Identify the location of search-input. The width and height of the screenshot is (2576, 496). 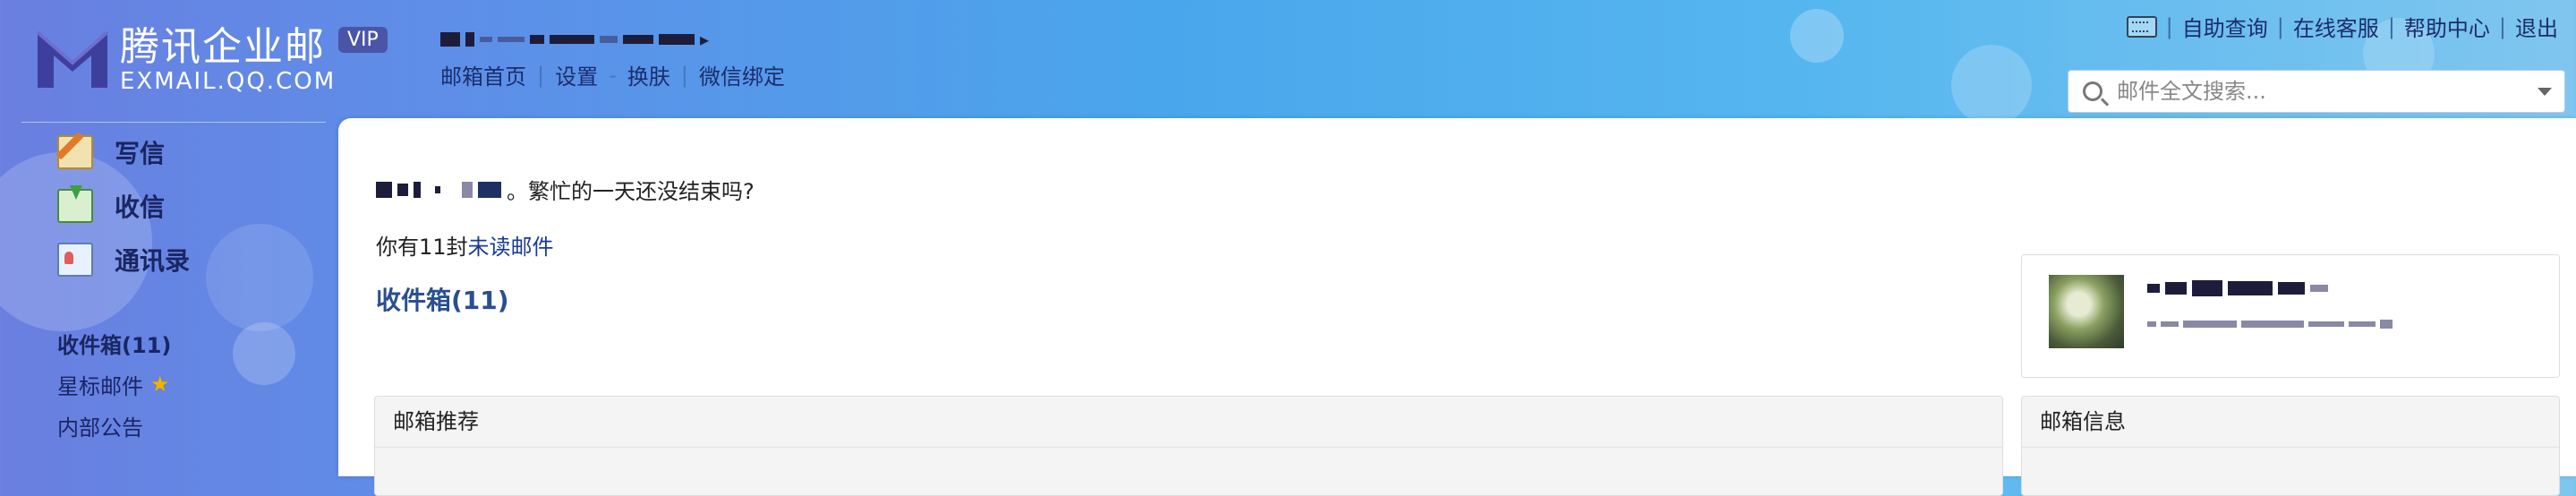
(2313, 91).